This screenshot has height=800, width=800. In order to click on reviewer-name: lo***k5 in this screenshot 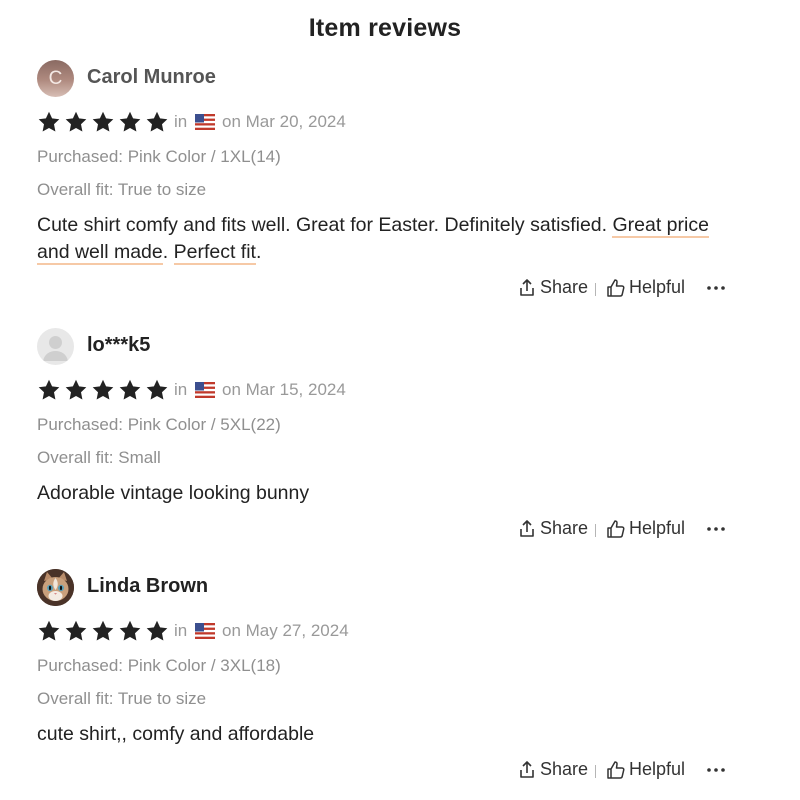, I will do `click(119, 345)`.